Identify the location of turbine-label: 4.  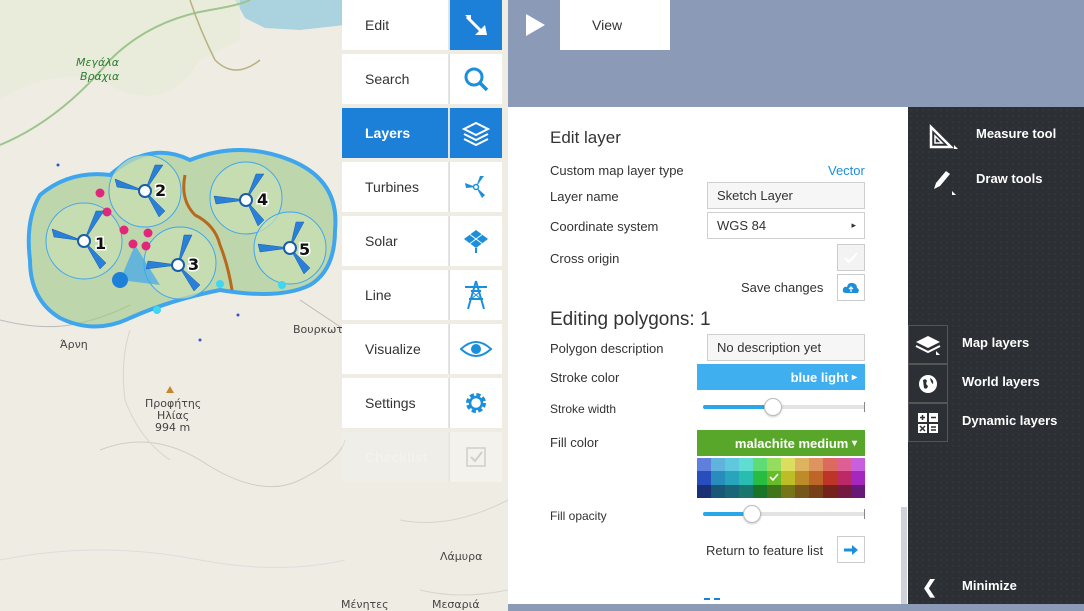
(262, 199).